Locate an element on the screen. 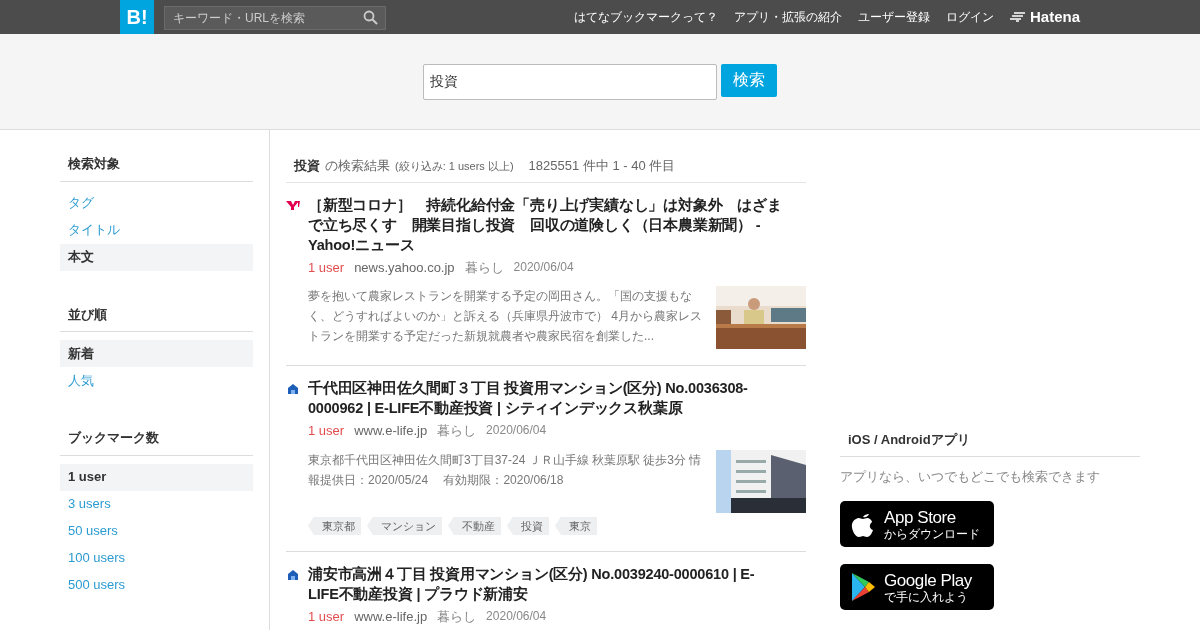 The image size is (1200, 630). section-title: 並び順 is located at coordinates (156, 318).